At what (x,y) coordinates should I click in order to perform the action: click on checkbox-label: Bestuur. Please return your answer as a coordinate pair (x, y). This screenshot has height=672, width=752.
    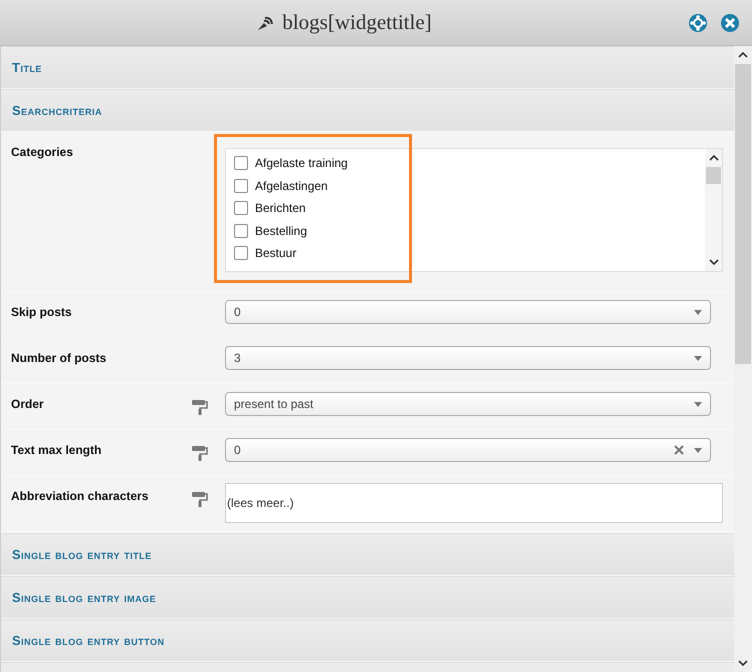
    Looking at the image, I should click on (275, 253).